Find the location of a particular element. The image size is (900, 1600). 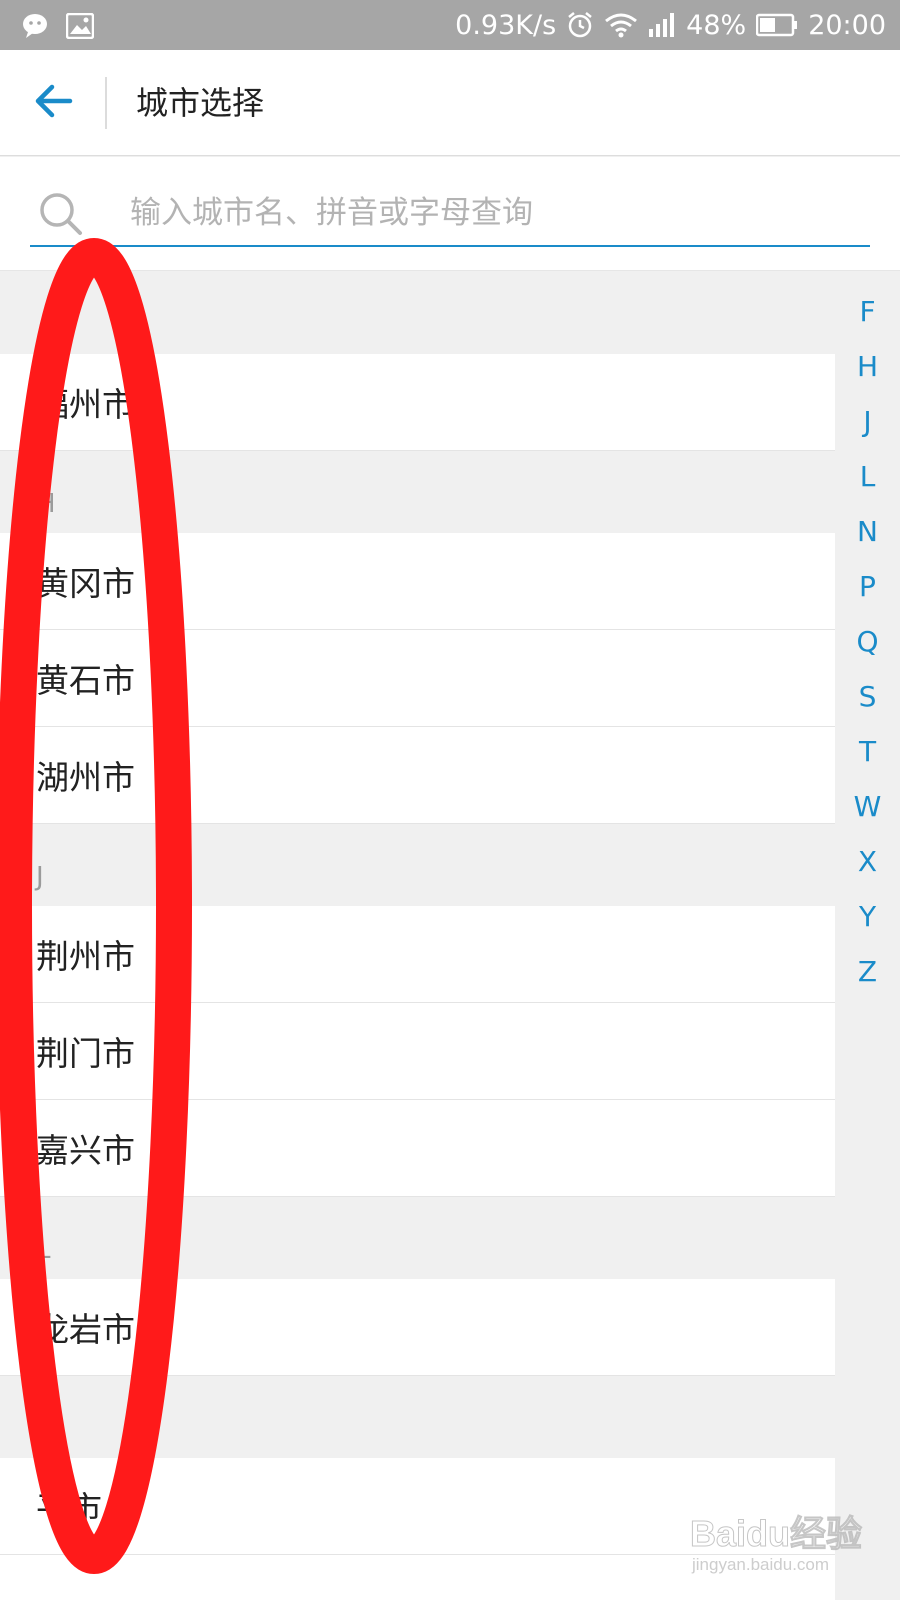

battery-percent: 48% is located at coordinates (716, 25).